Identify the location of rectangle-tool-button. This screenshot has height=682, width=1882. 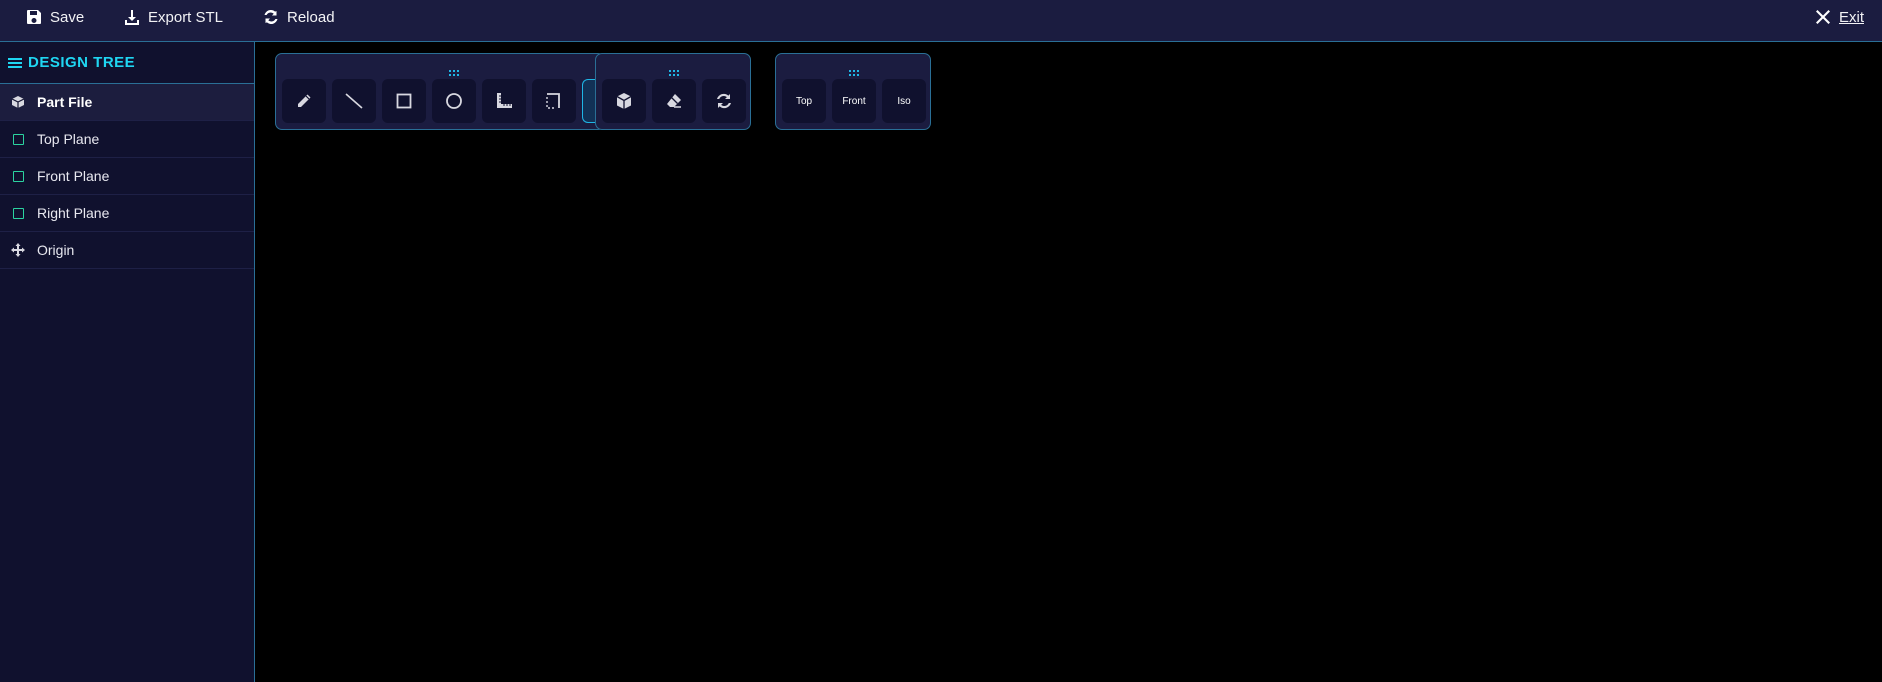
(404, 101).